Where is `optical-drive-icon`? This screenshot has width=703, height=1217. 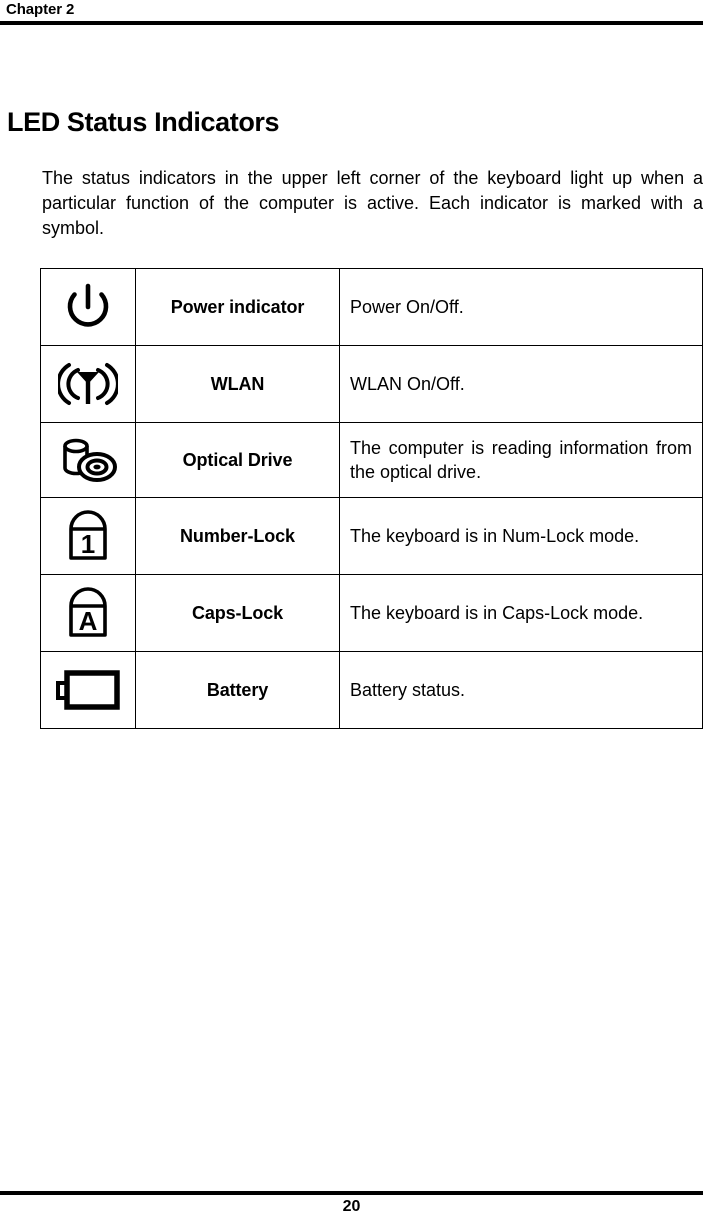
optical-drive-icon is located at coordinates (88, 460).